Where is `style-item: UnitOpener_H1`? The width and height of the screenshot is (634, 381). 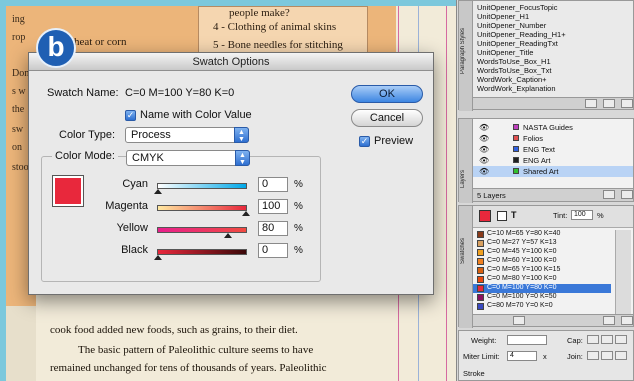 style-item: UnitOpener_H1 is located at coordinates (503, 16).